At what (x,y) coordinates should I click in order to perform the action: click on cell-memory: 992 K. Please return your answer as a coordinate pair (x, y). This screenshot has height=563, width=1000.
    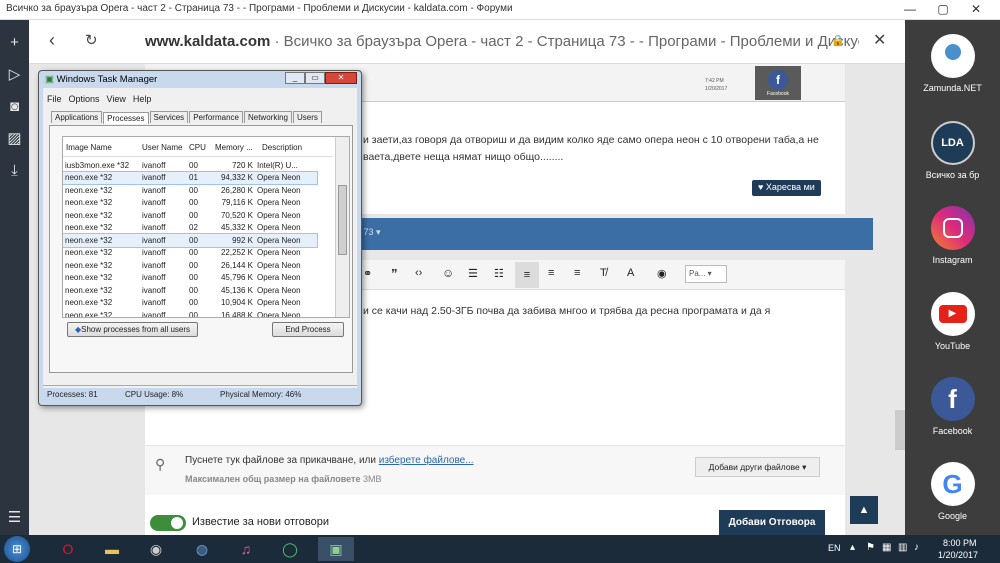
    Looking at the image, I should click on (242, 240).